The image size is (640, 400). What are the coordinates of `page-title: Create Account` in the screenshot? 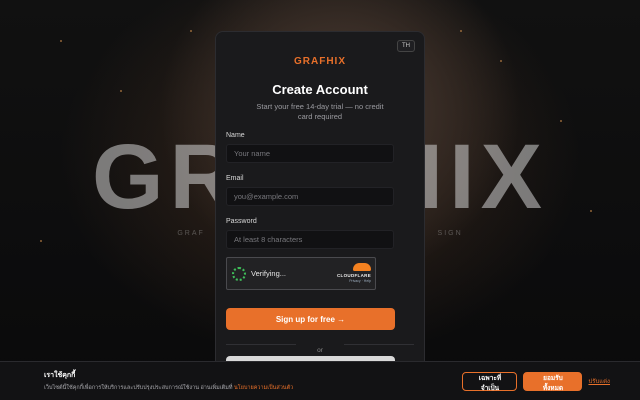 It's located at (320, 89).